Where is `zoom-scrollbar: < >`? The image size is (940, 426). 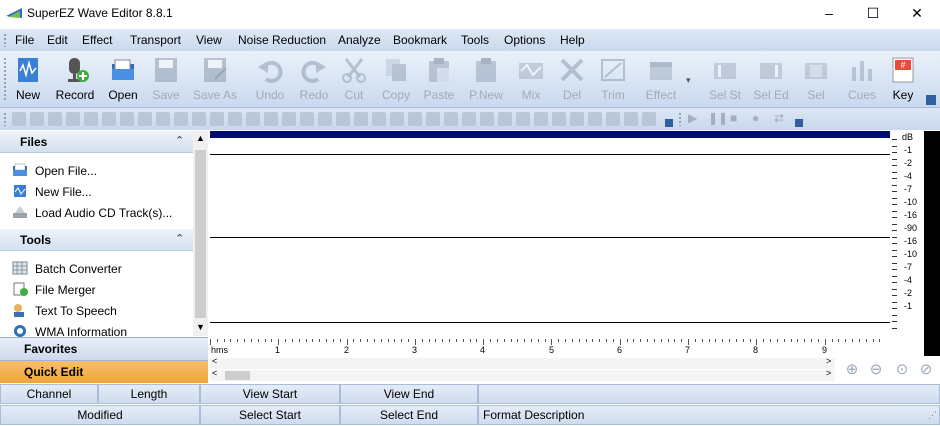 zoom-scrollbar: < > is located at coordinates (522, 374).